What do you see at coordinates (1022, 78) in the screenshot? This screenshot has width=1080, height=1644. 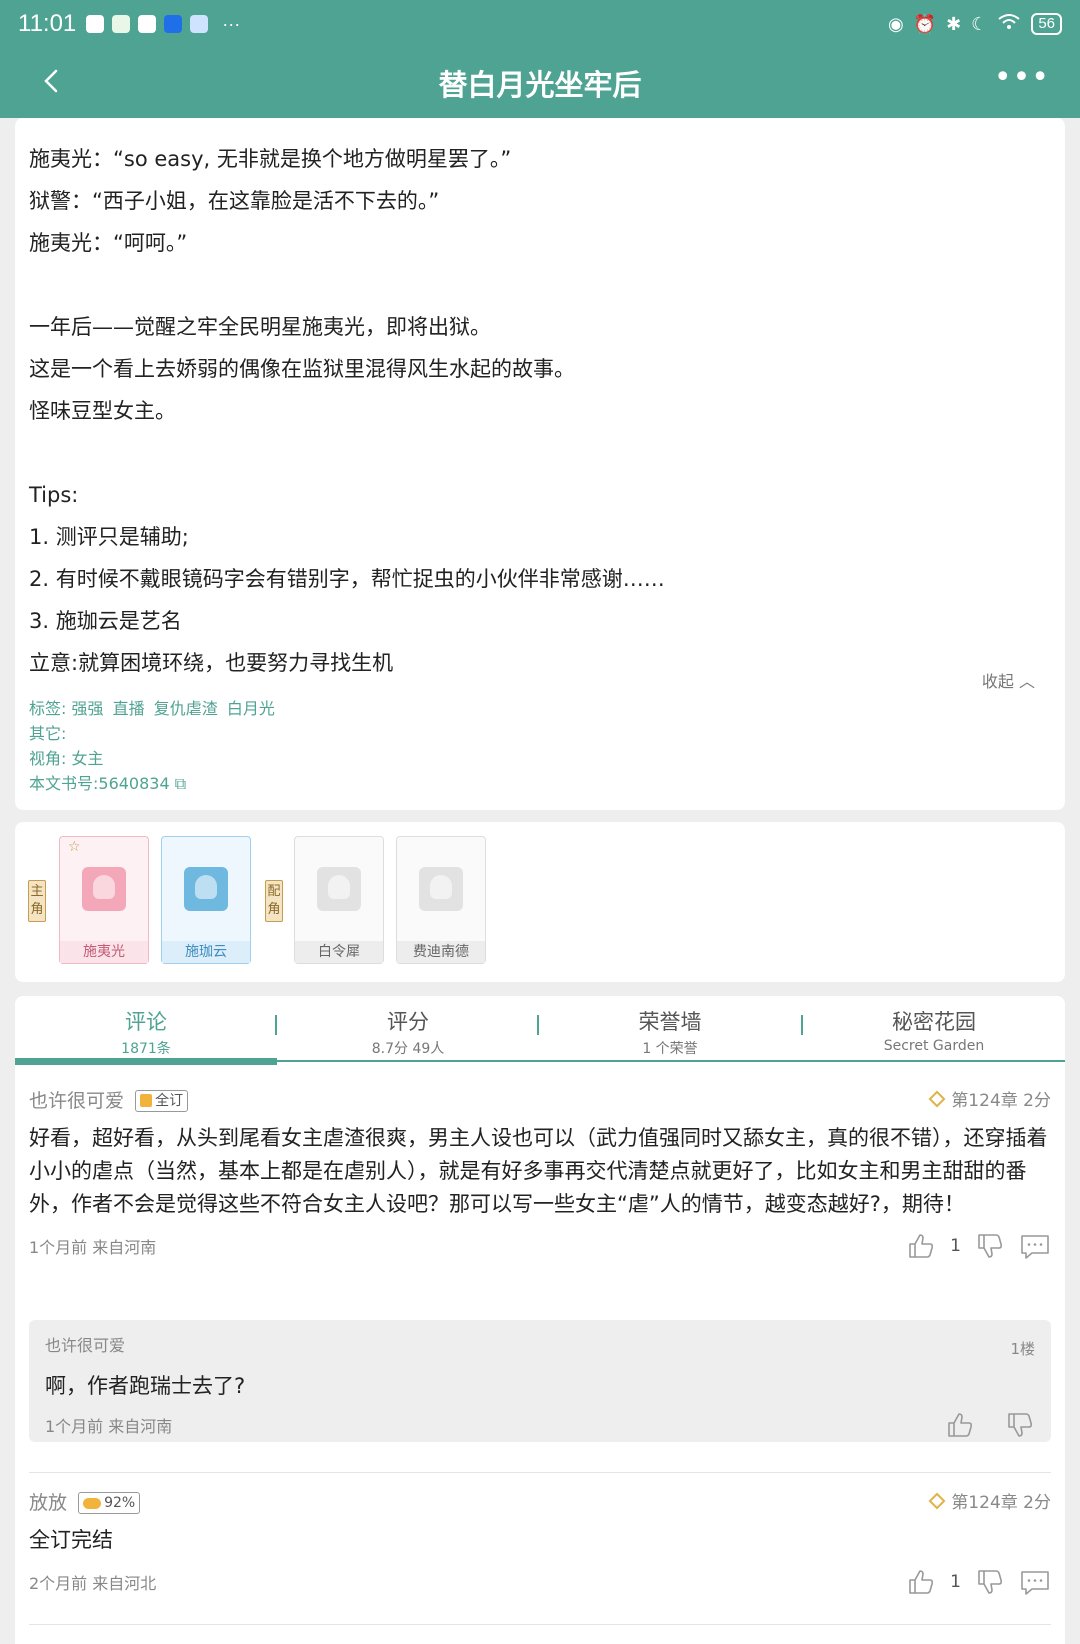 I see `more-menu-button: •••` at bounding box center [1022, 78].